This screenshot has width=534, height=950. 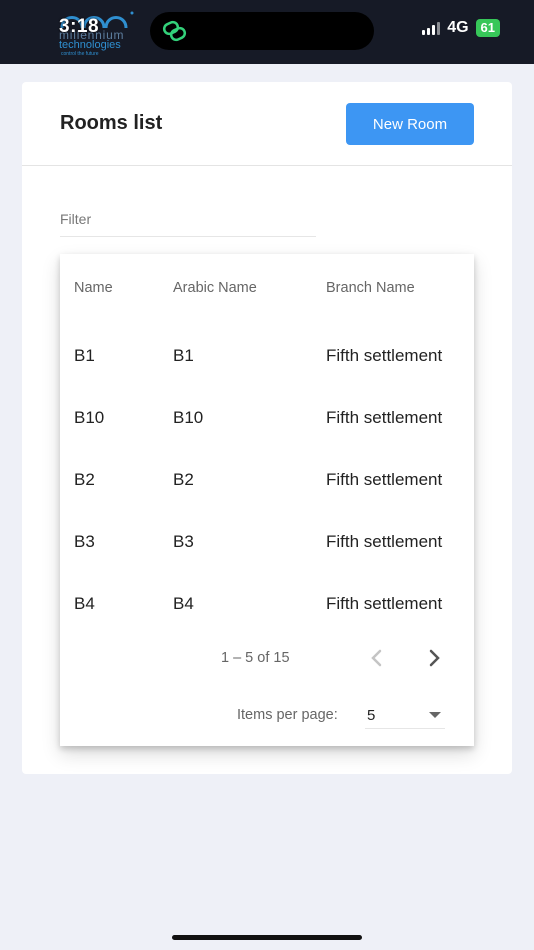 I want to click on battery-icon: 61, so click(x=487, y=28).